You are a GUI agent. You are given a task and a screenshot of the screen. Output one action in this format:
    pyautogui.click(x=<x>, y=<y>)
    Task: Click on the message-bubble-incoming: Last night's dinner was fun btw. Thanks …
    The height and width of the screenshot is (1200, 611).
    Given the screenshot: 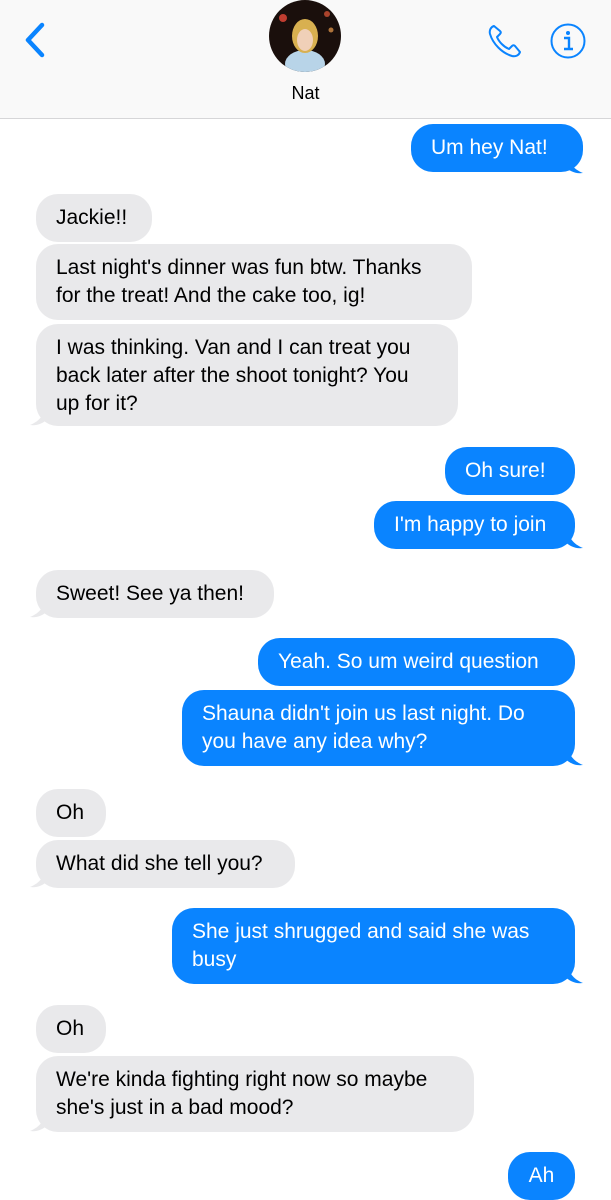 What is the action you would take?
    pyautogui.click(x=254, y=282)
    